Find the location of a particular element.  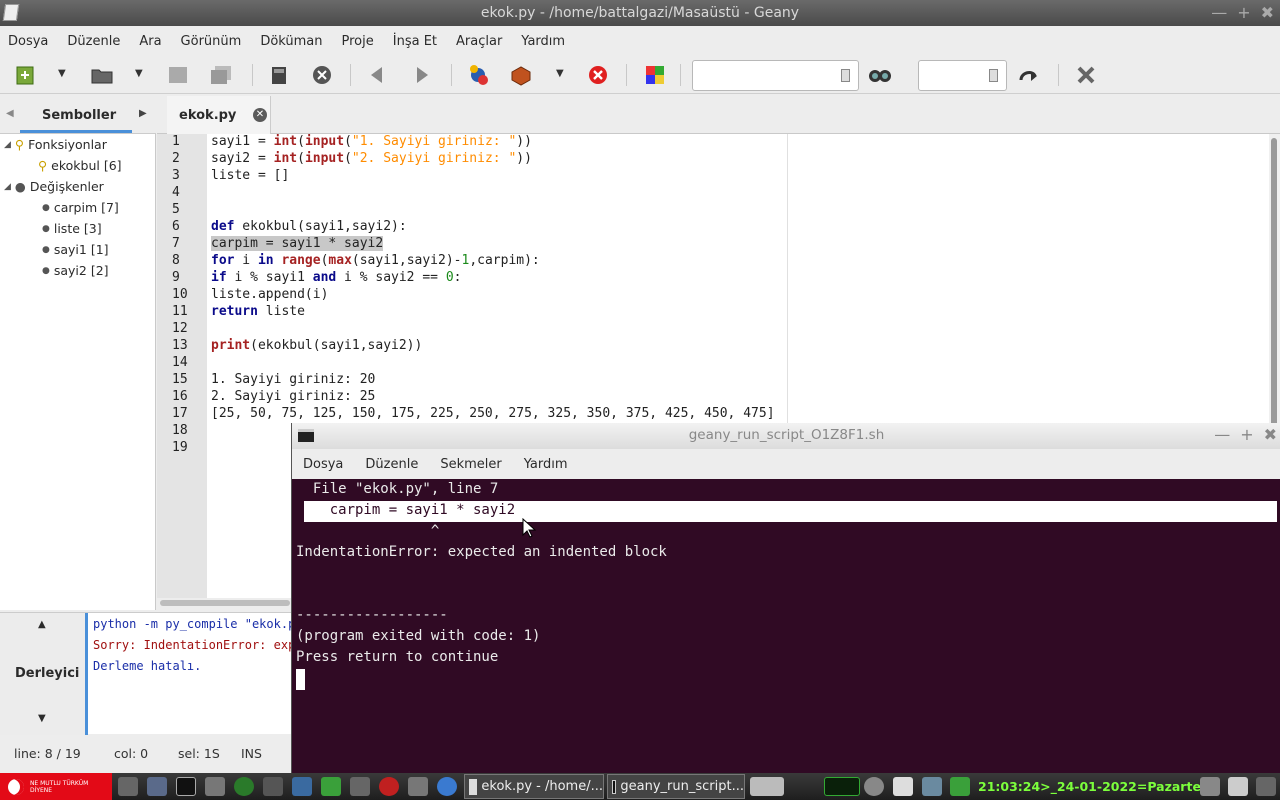

terminal-menu-sekmeler: Sekmeler is located at coordinates (470, 464).